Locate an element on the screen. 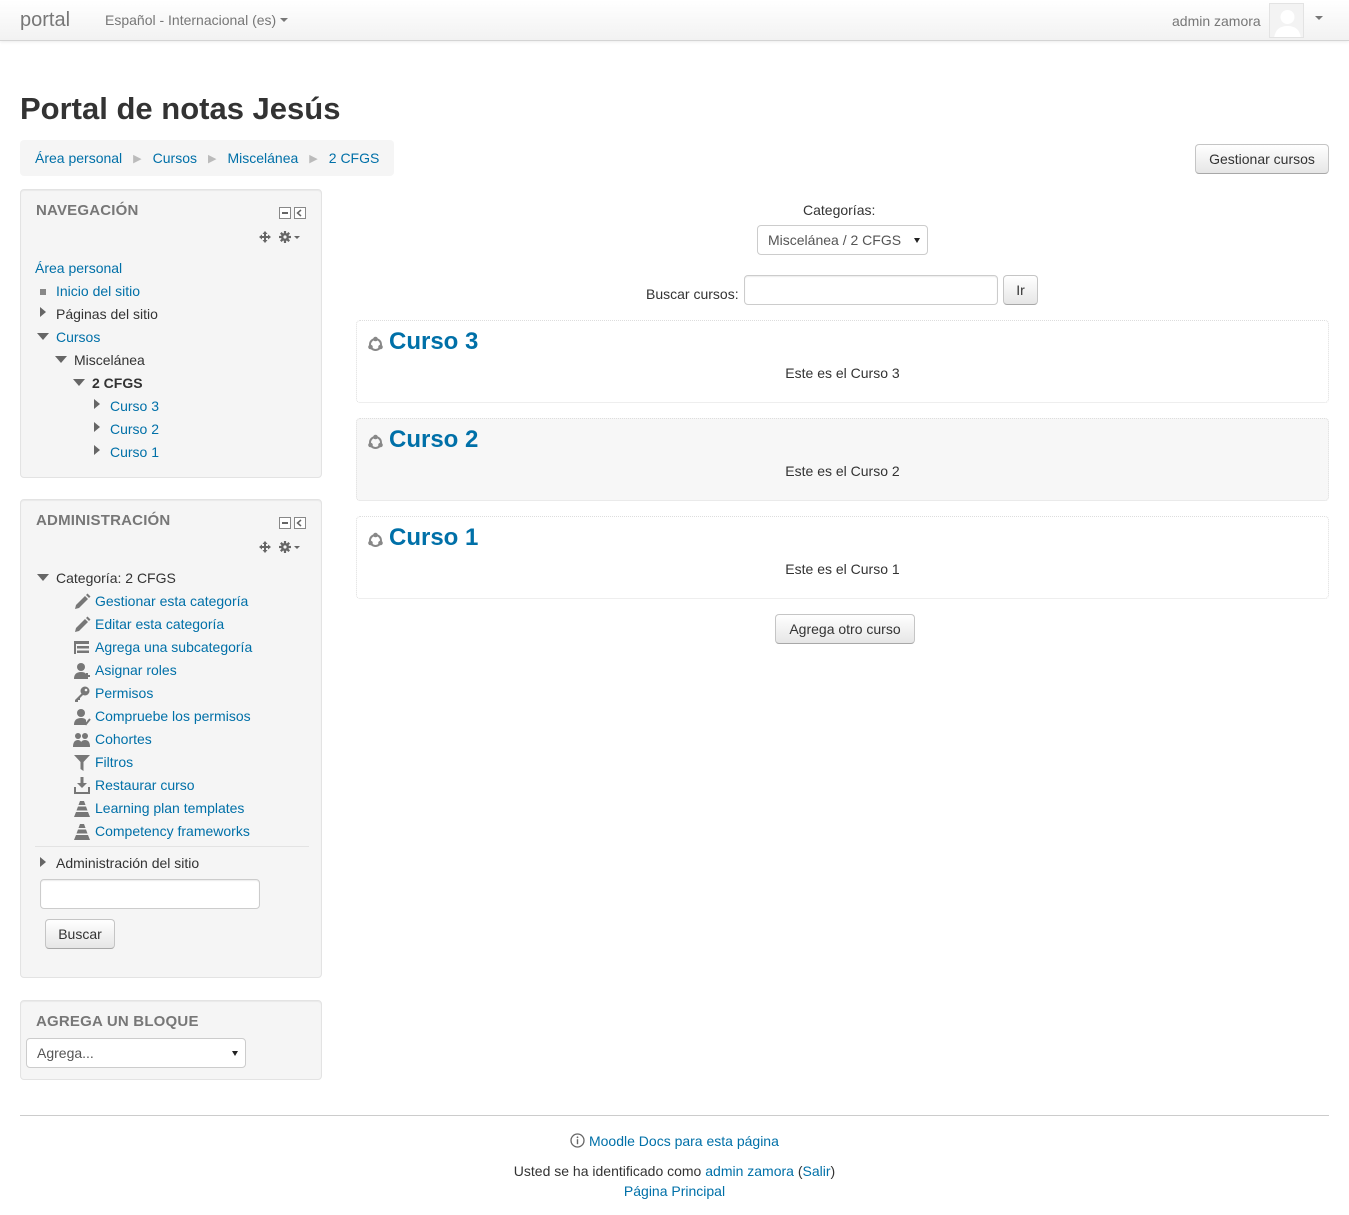 The height and width of the screenshot is (1215, 1349). admin-item-agrega-subcategoria: Agrega una subcategoría is located at coordinates (173, 647).